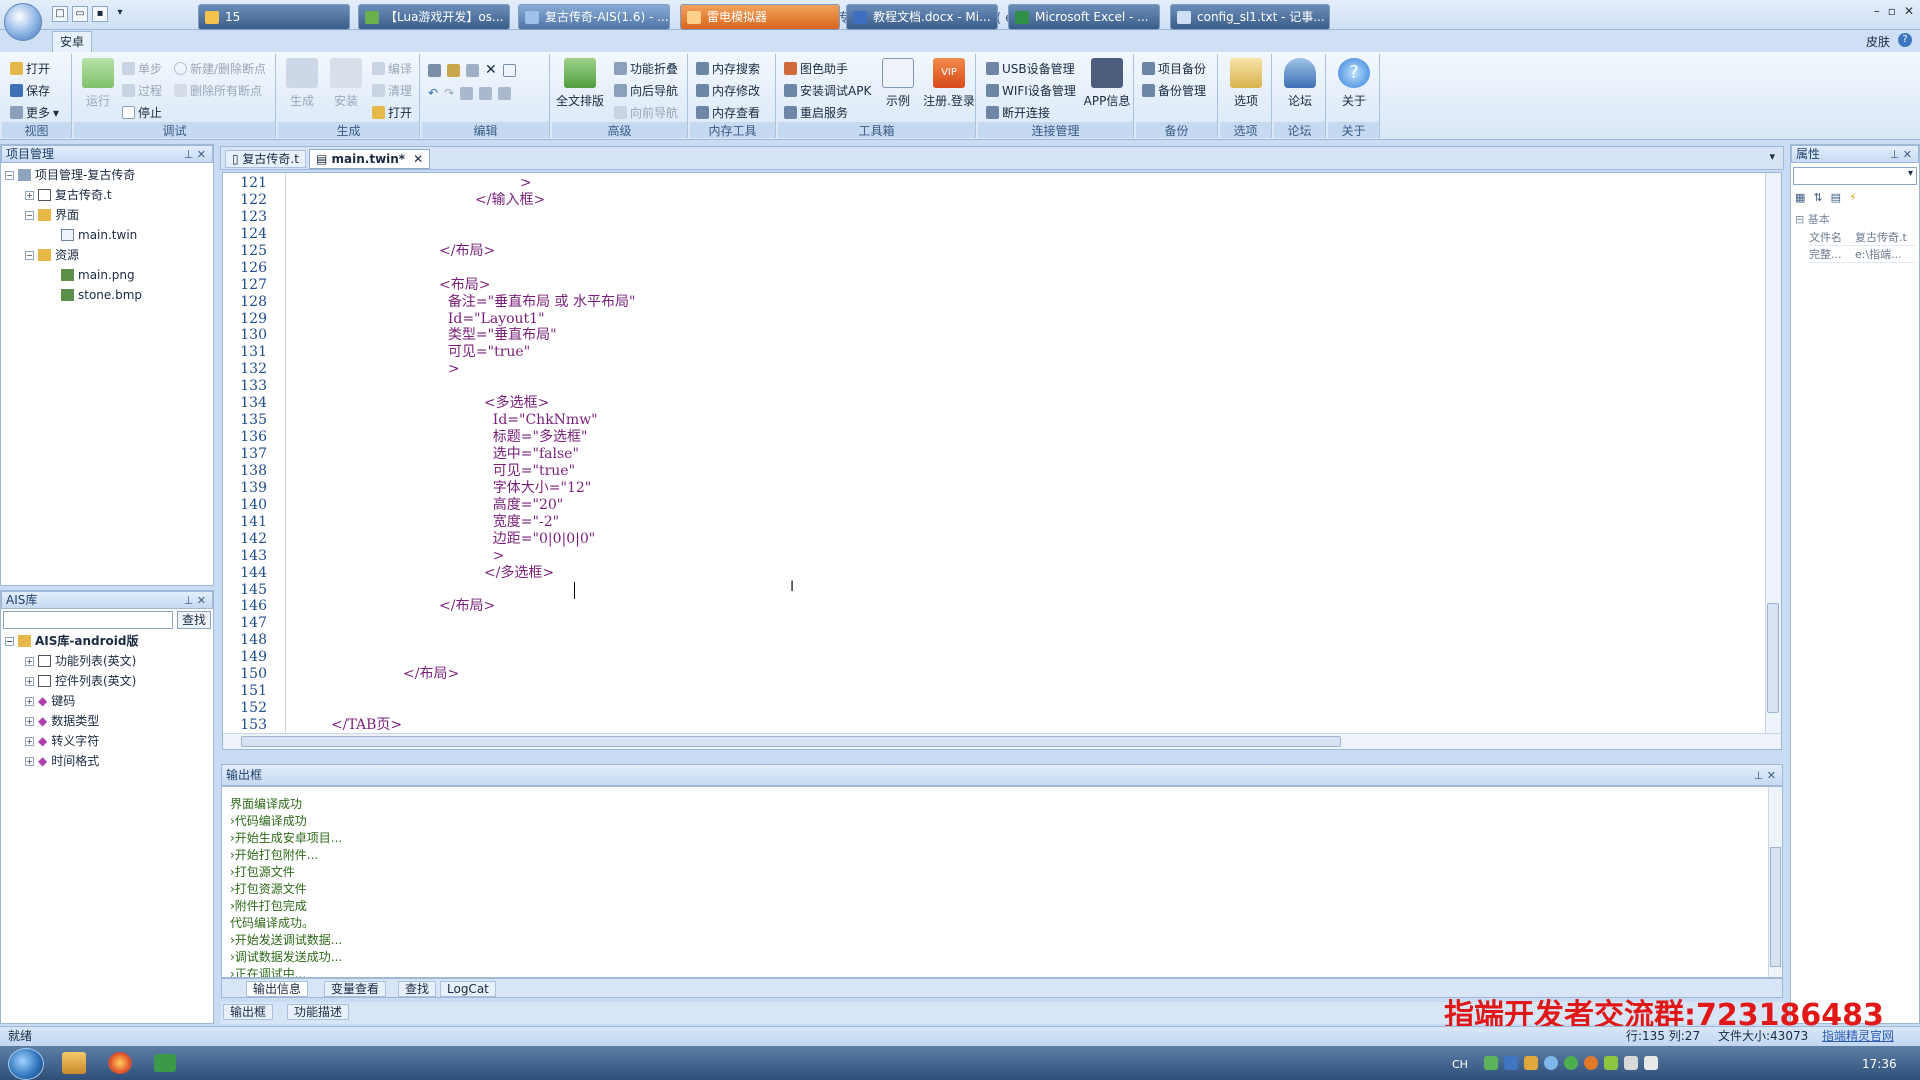 The image size is (1920, 1080). Describe the element at coordinates (467, 93) in the screenshot. I see `find-icon` at that location.